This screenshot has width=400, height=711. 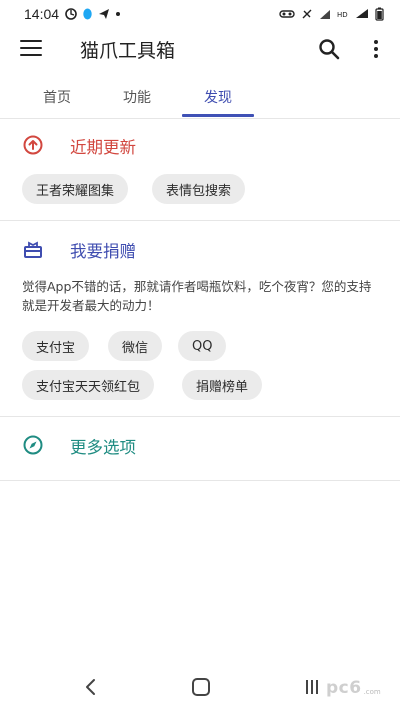 I want to click on watermark-logo: pc6 .com, so click(x=353, y=688).